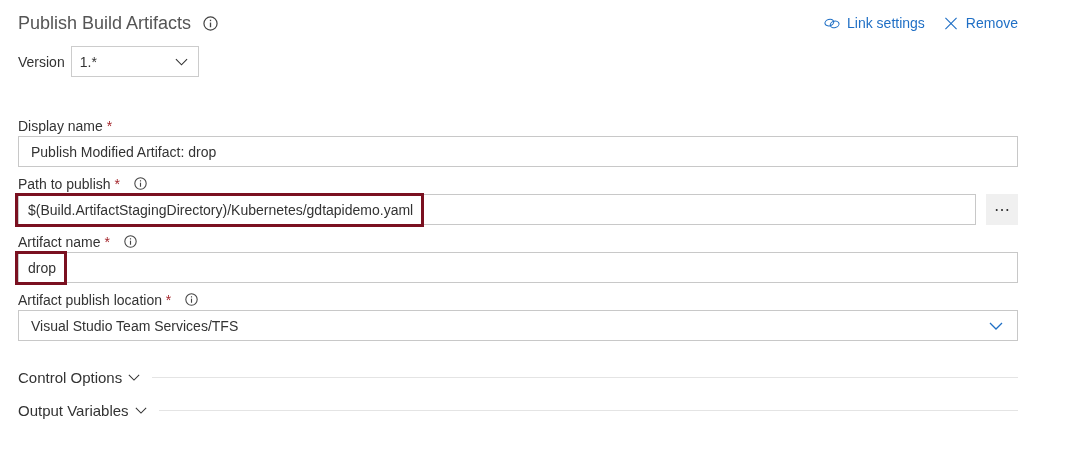 This screenshot has height=464, width=1066. What do you see at coordinates (41, 61) in the screenshot?
I see `version-label: Version` at bounding box center [41, 61].